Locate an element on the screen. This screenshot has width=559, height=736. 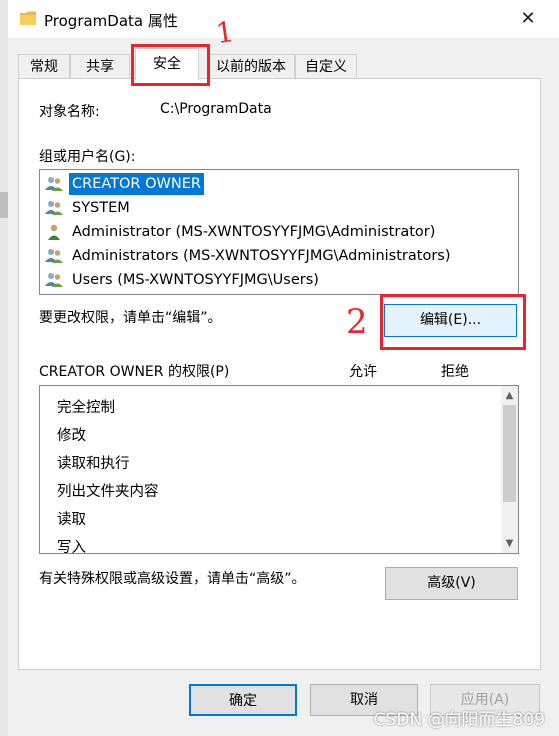
chevron-down-icon: ▼ is located at coordinates (509, 543).